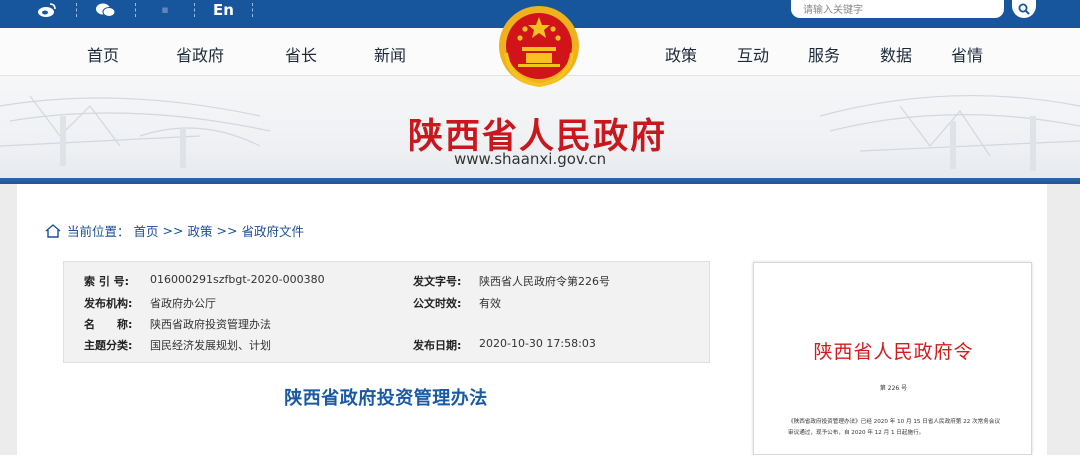  What do you see at coordinates (490, 303) in the screenshot?
I see `meta-validity-value: 有效` at bounding box center [490, 303].